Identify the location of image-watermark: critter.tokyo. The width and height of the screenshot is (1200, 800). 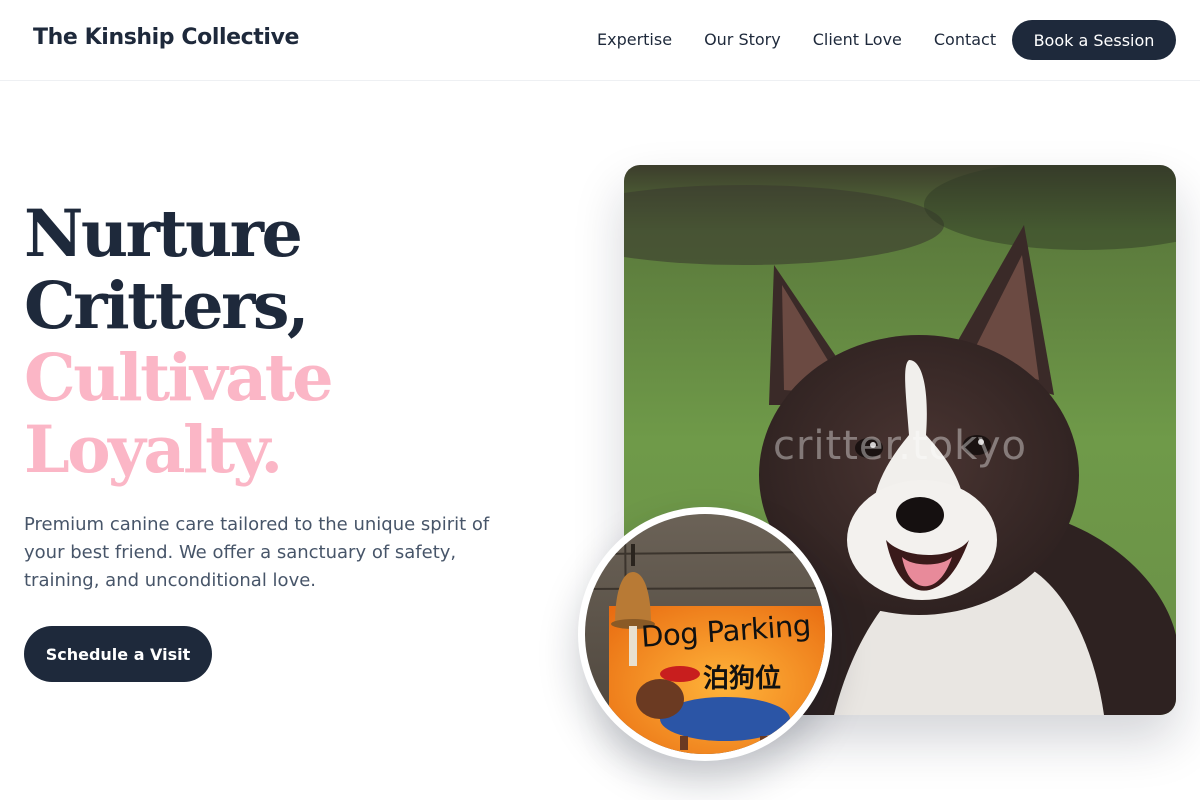
(900, 446).